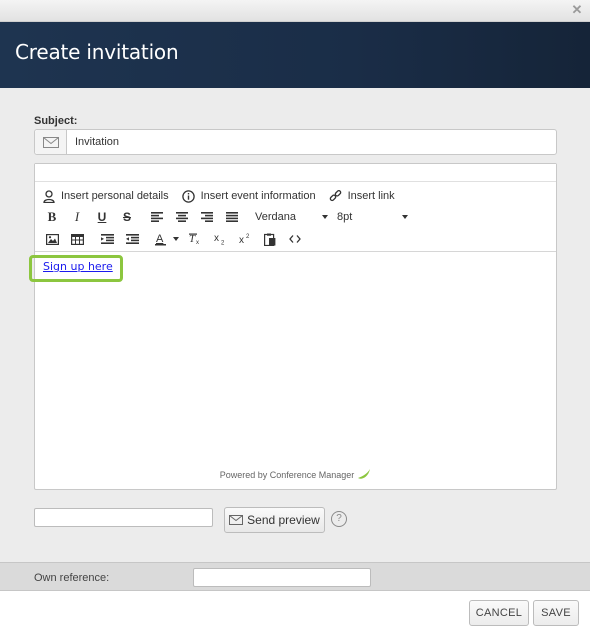 The width and height of the screenshot is (590, 634). What do you see at coordinates (207, 217) in the screenshot?
I see `align-right-icon` at bounding box center [207, 217].